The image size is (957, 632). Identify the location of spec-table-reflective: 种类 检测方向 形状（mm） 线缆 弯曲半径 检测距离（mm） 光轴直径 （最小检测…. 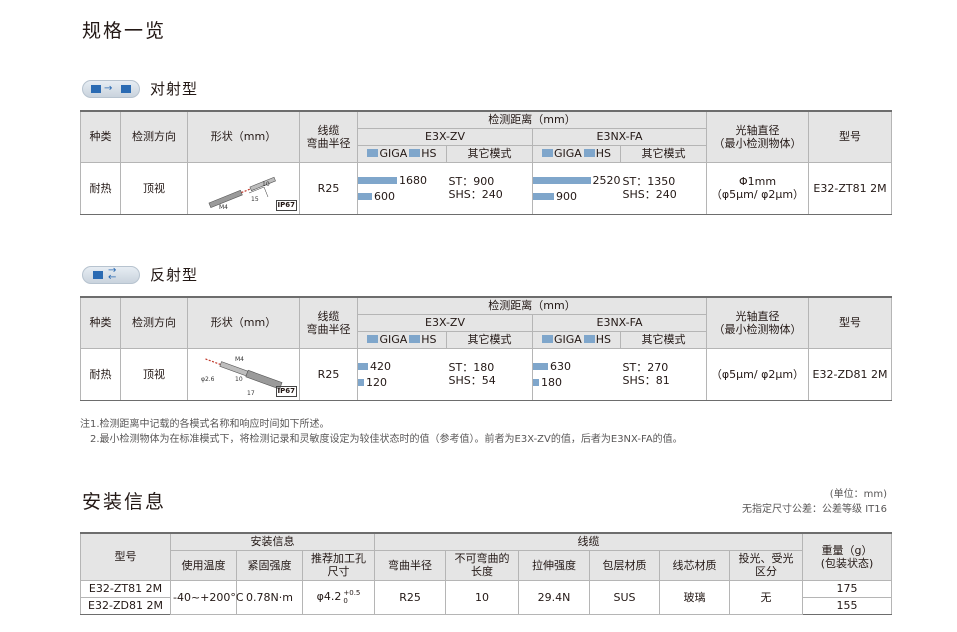
(486, 348).